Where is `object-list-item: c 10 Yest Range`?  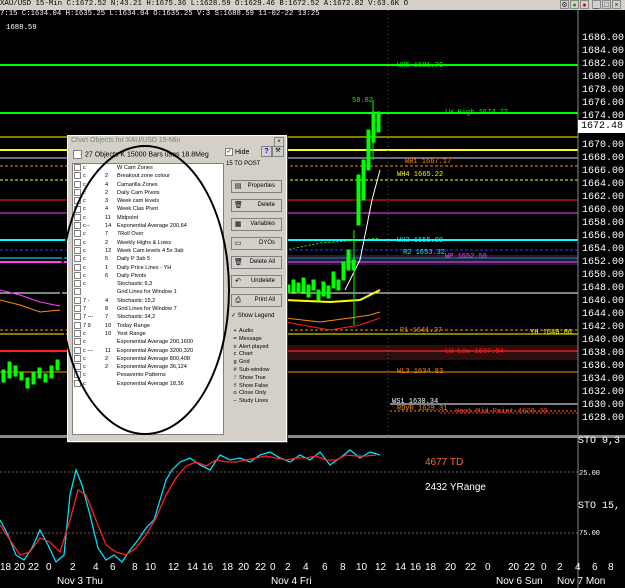
object-list-item: c 10 Yest Range is located at coordinates (148, 333).